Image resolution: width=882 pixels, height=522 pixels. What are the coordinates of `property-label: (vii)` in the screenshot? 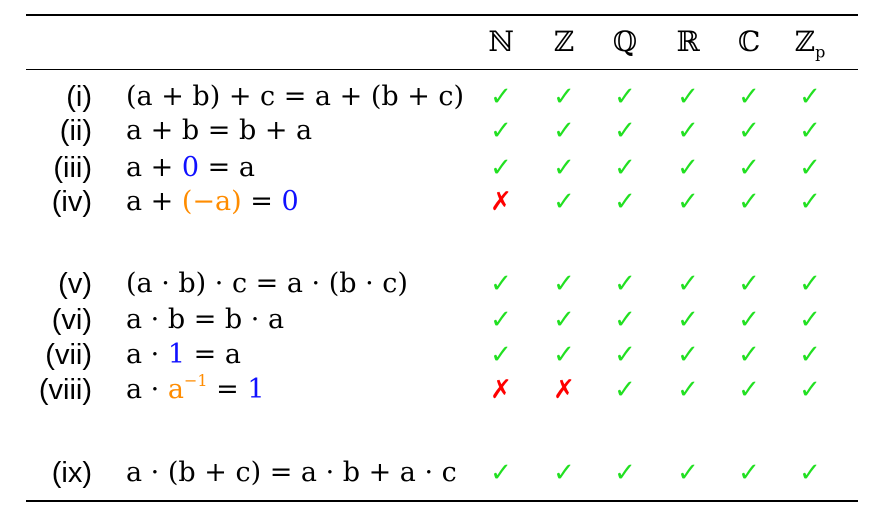 It's located at (68, 355).